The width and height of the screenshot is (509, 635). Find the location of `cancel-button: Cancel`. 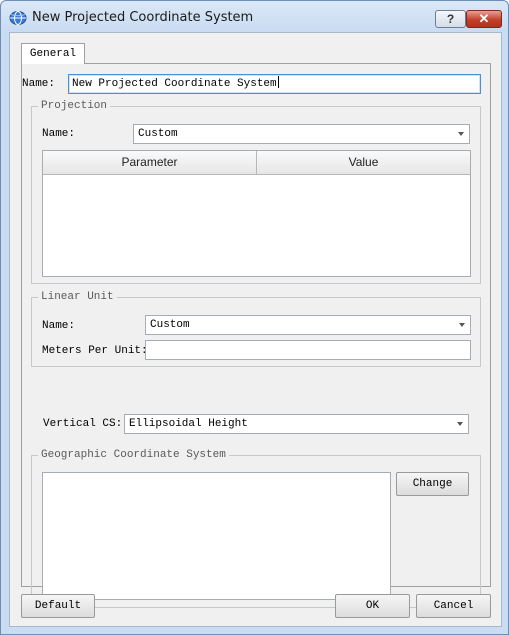

cancel-button: Cancel is located at coordinates (453, 606).